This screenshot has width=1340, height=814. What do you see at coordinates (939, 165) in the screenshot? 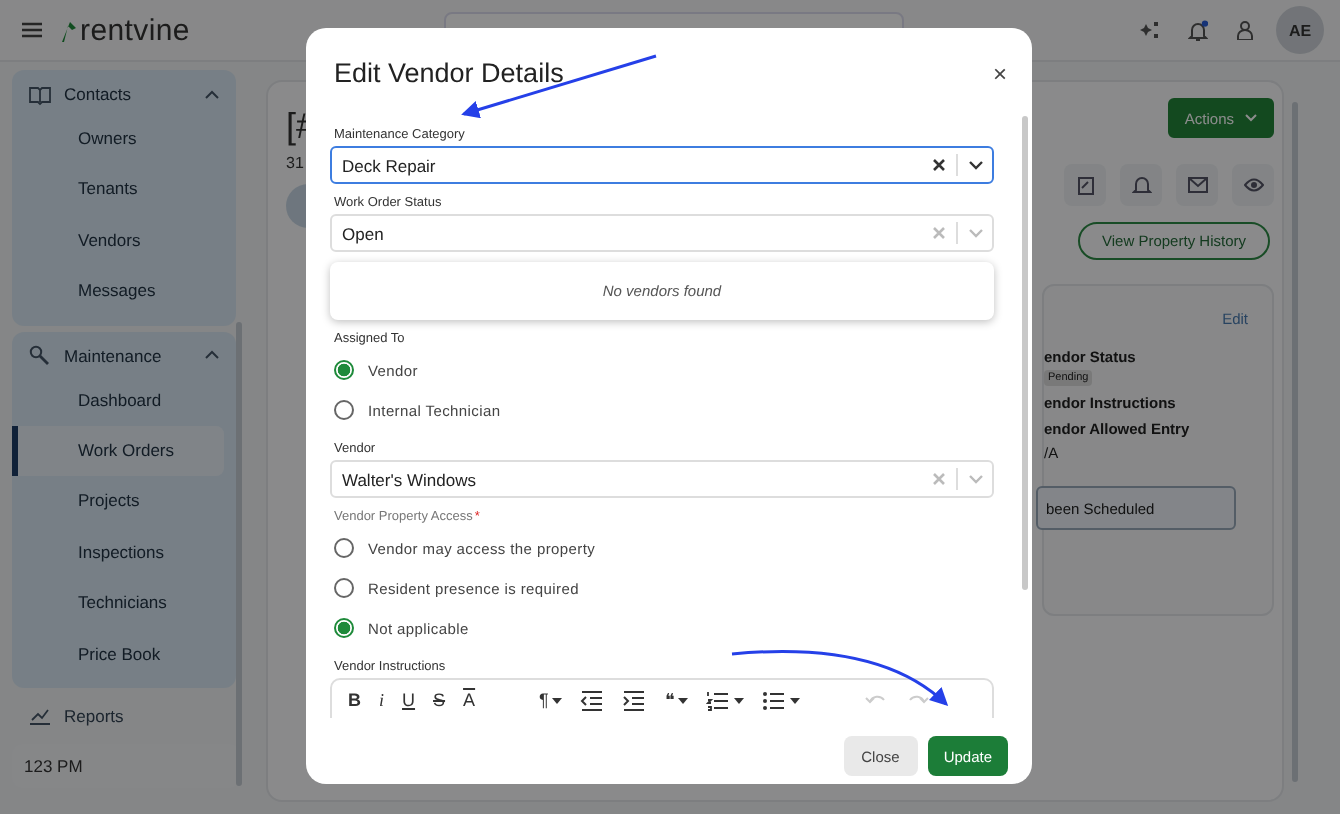
I see `clear-icon` at bounding box center [939, 165].